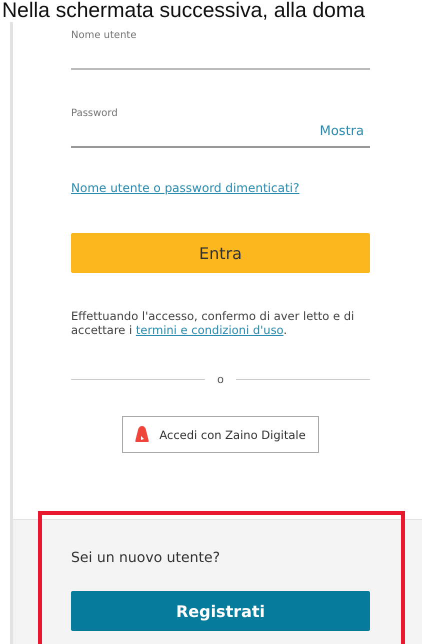 The image size is (422, 644). What do you see at coordinates (142, 434) in the screenshot?
I see `backpack-icon` at bounding box center [142, 434].